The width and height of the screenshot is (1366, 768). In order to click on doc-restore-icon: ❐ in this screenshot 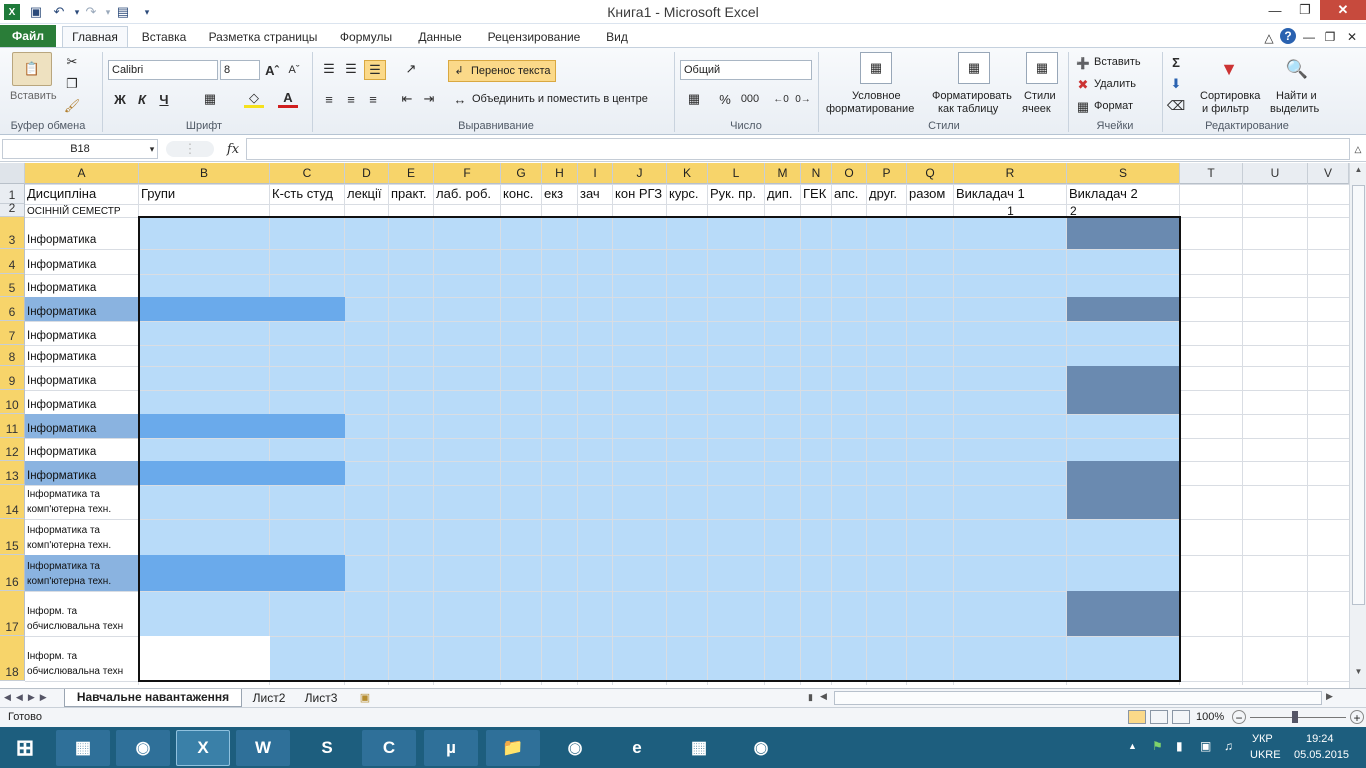, I will do `click(1330, 38)`.